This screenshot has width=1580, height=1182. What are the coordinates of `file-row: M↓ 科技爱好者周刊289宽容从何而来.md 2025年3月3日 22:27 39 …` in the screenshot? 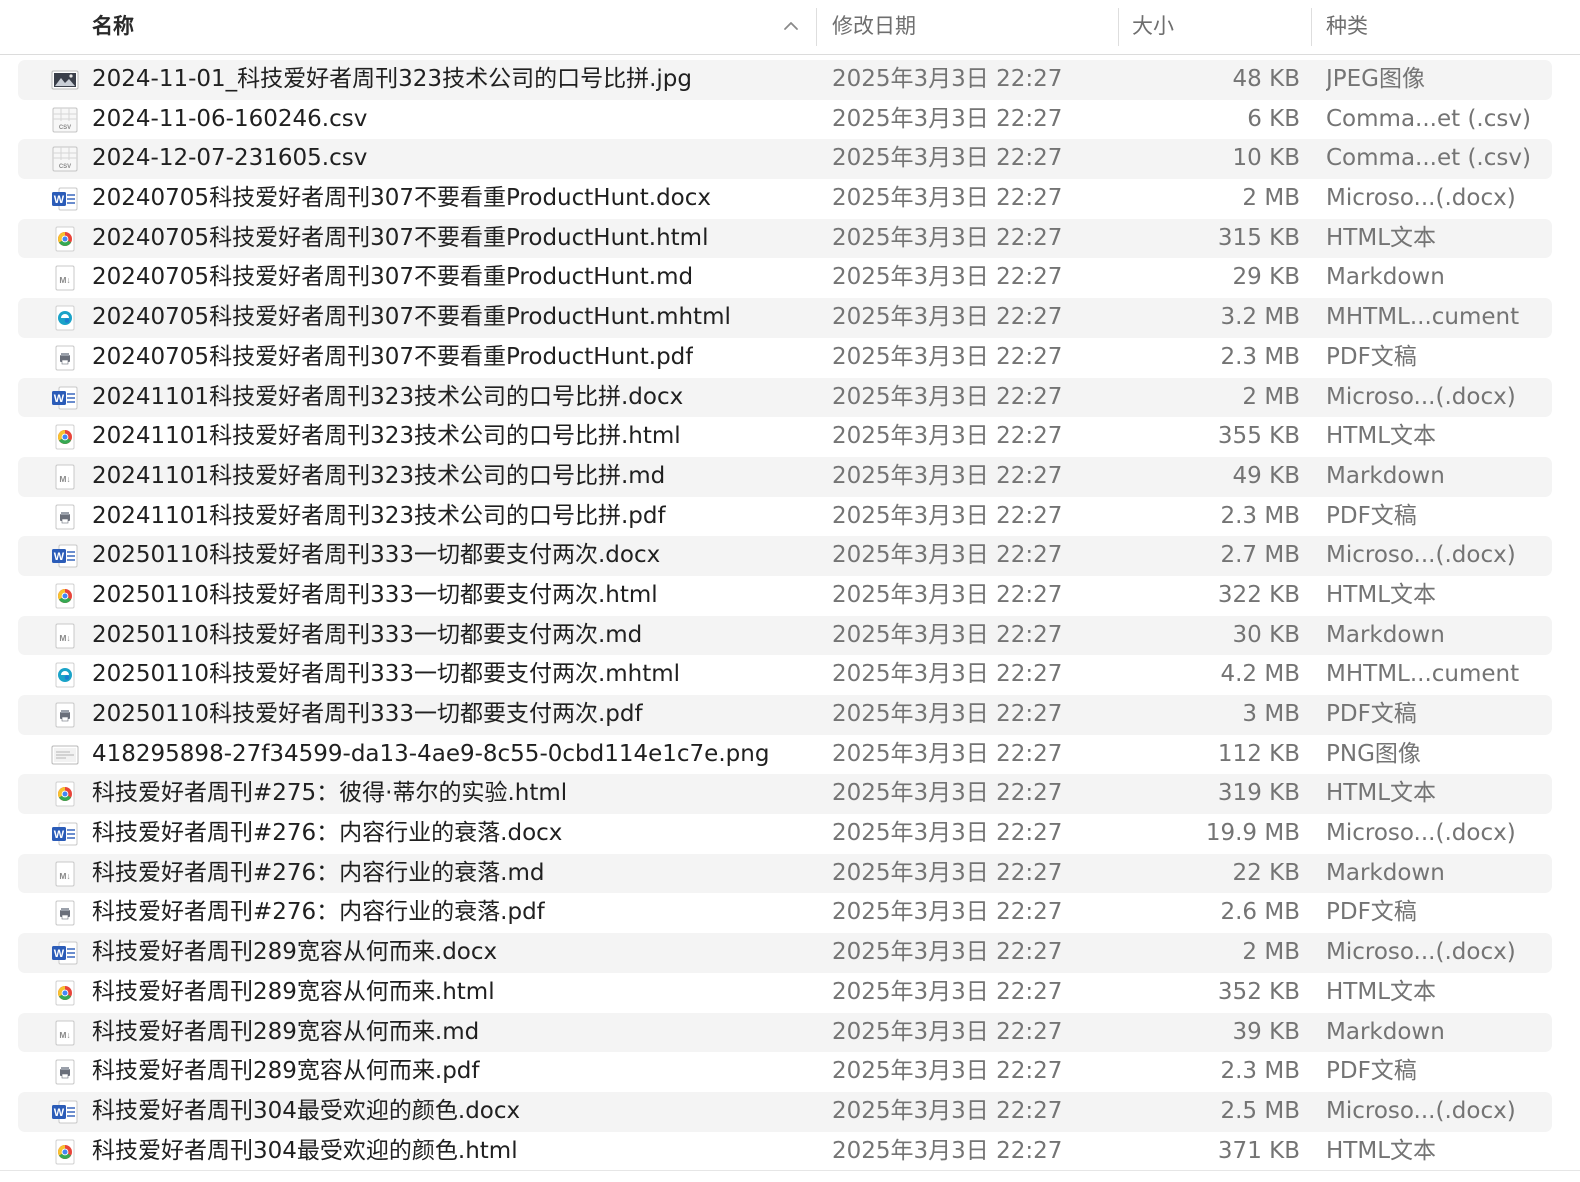 It's located at (785, 1032).